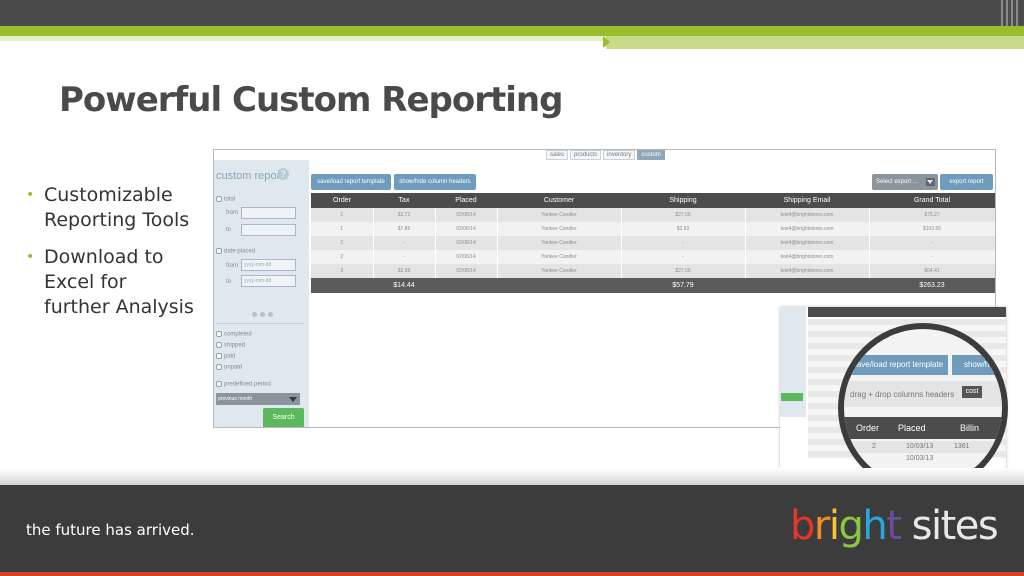  What do you see at coordinates (807, 200) in the screenshot?
I see `column-header-shipping-email: Shipping Email` at bounding box center [807, 200].